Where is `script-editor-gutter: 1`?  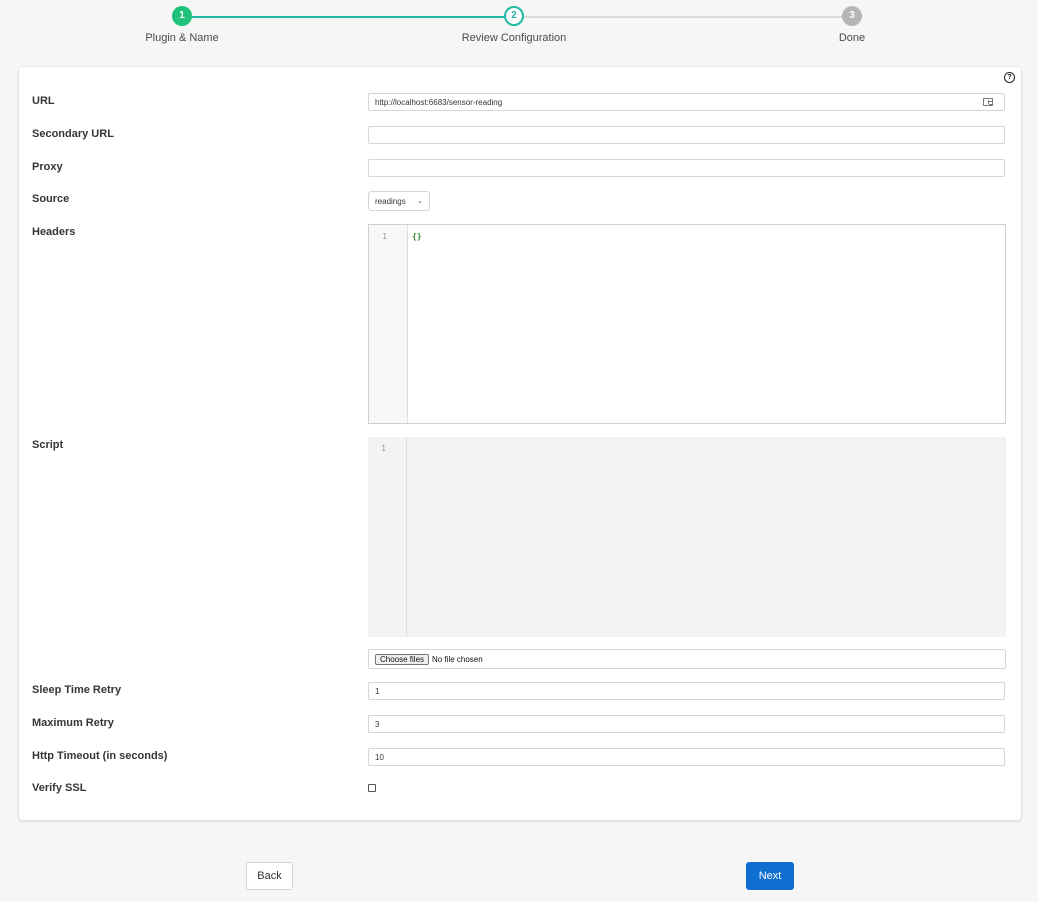
script-editor-gutter: 1 is located at coordinates (387, 537).